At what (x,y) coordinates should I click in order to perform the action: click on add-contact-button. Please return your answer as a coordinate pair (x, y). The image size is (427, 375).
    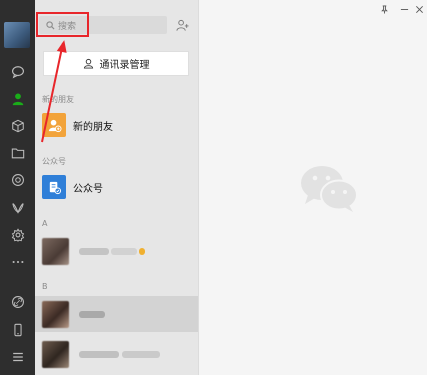
    Looking at the image, I should click on (182, 25).